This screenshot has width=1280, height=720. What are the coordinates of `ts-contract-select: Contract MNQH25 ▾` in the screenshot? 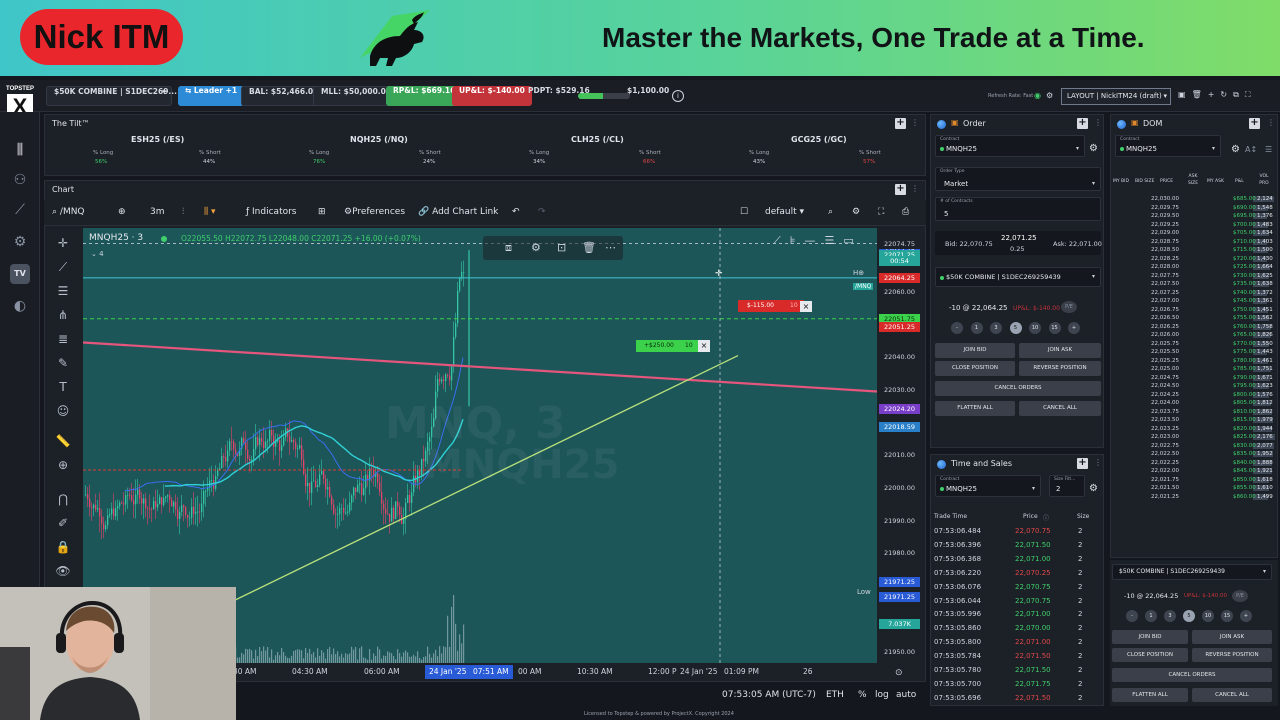 It's located at (988, 486).